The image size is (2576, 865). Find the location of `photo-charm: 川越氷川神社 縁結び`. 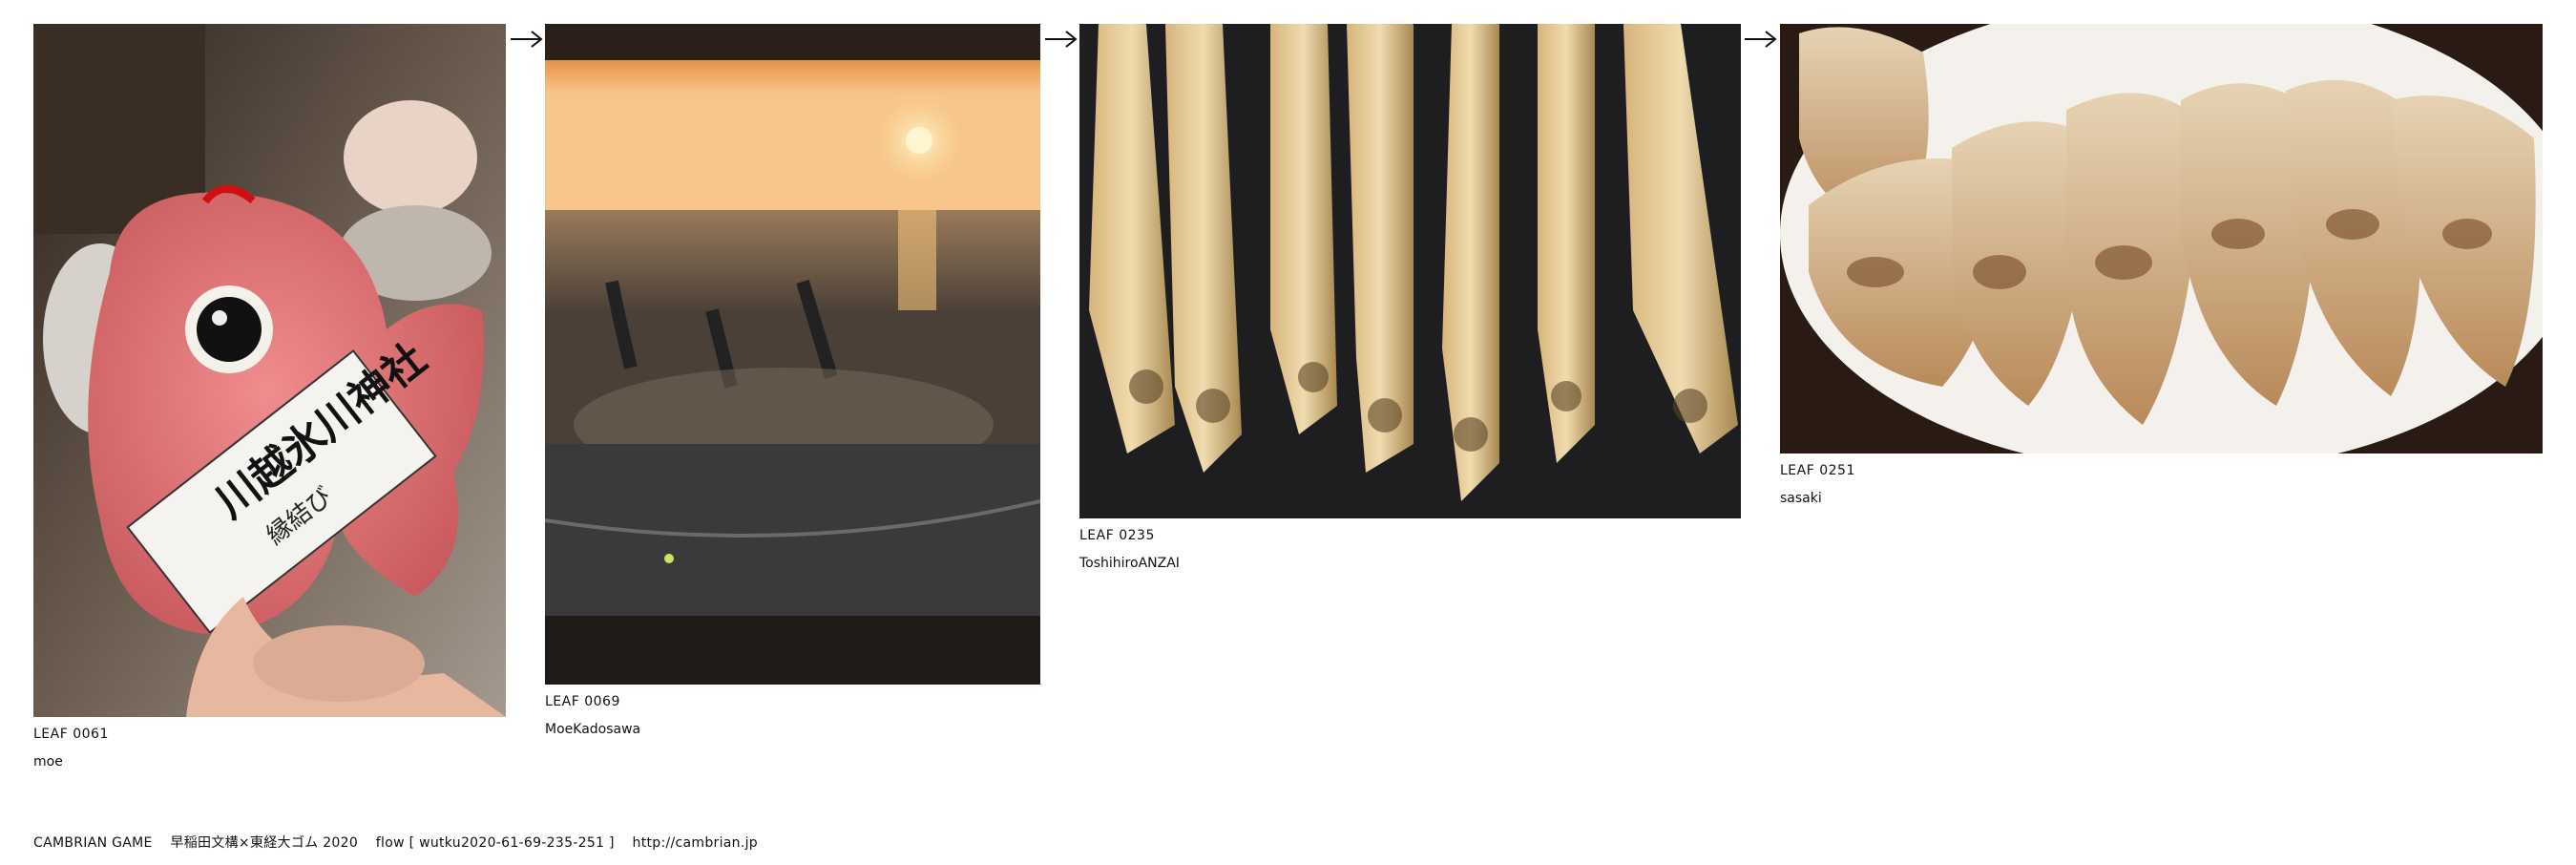

photo-charm: 川越氷川神社 縁結び is located at coordinates (269, 370).